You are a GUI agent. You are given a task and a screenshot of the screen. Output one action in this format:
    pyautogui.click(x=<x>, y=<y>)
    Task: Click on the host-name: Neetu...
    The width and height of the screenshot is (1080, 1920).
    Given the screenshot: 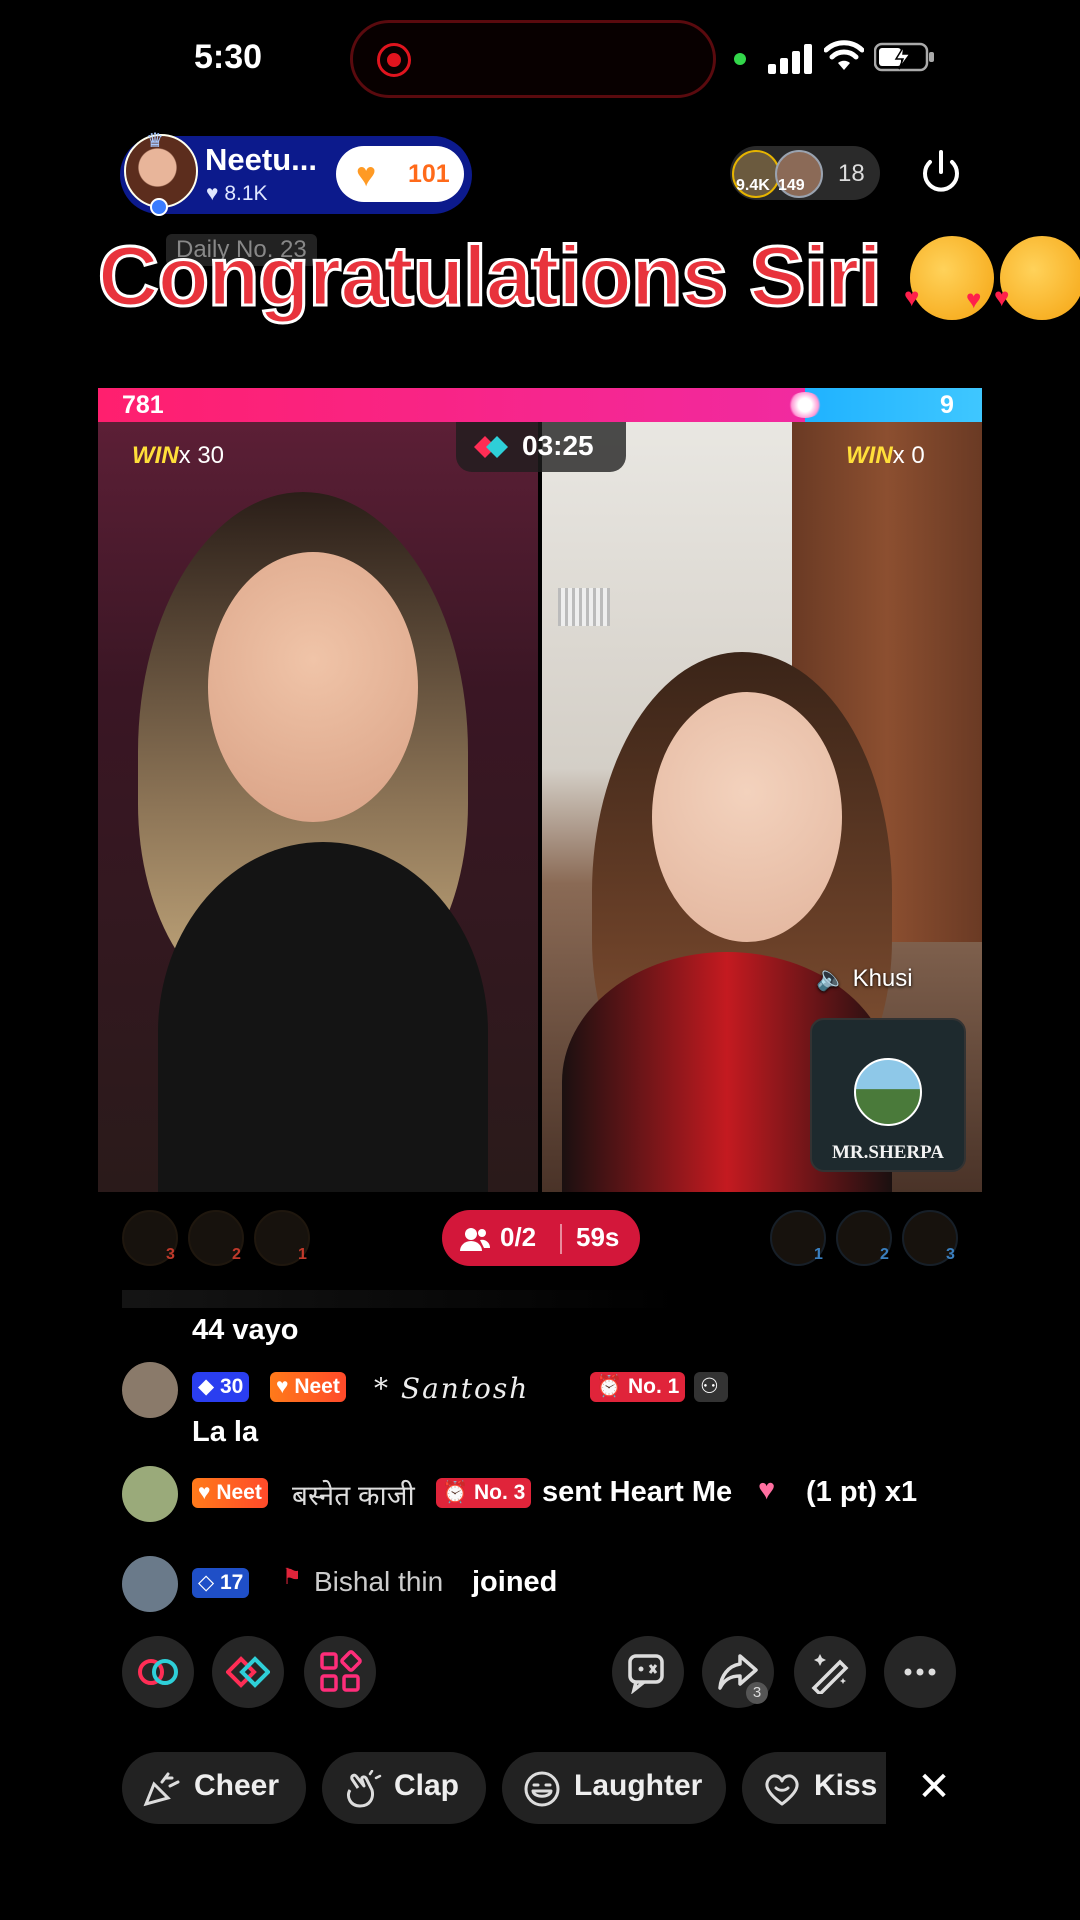 What is the action you would take?
    pyautogui.click(x=261, y=160)
    